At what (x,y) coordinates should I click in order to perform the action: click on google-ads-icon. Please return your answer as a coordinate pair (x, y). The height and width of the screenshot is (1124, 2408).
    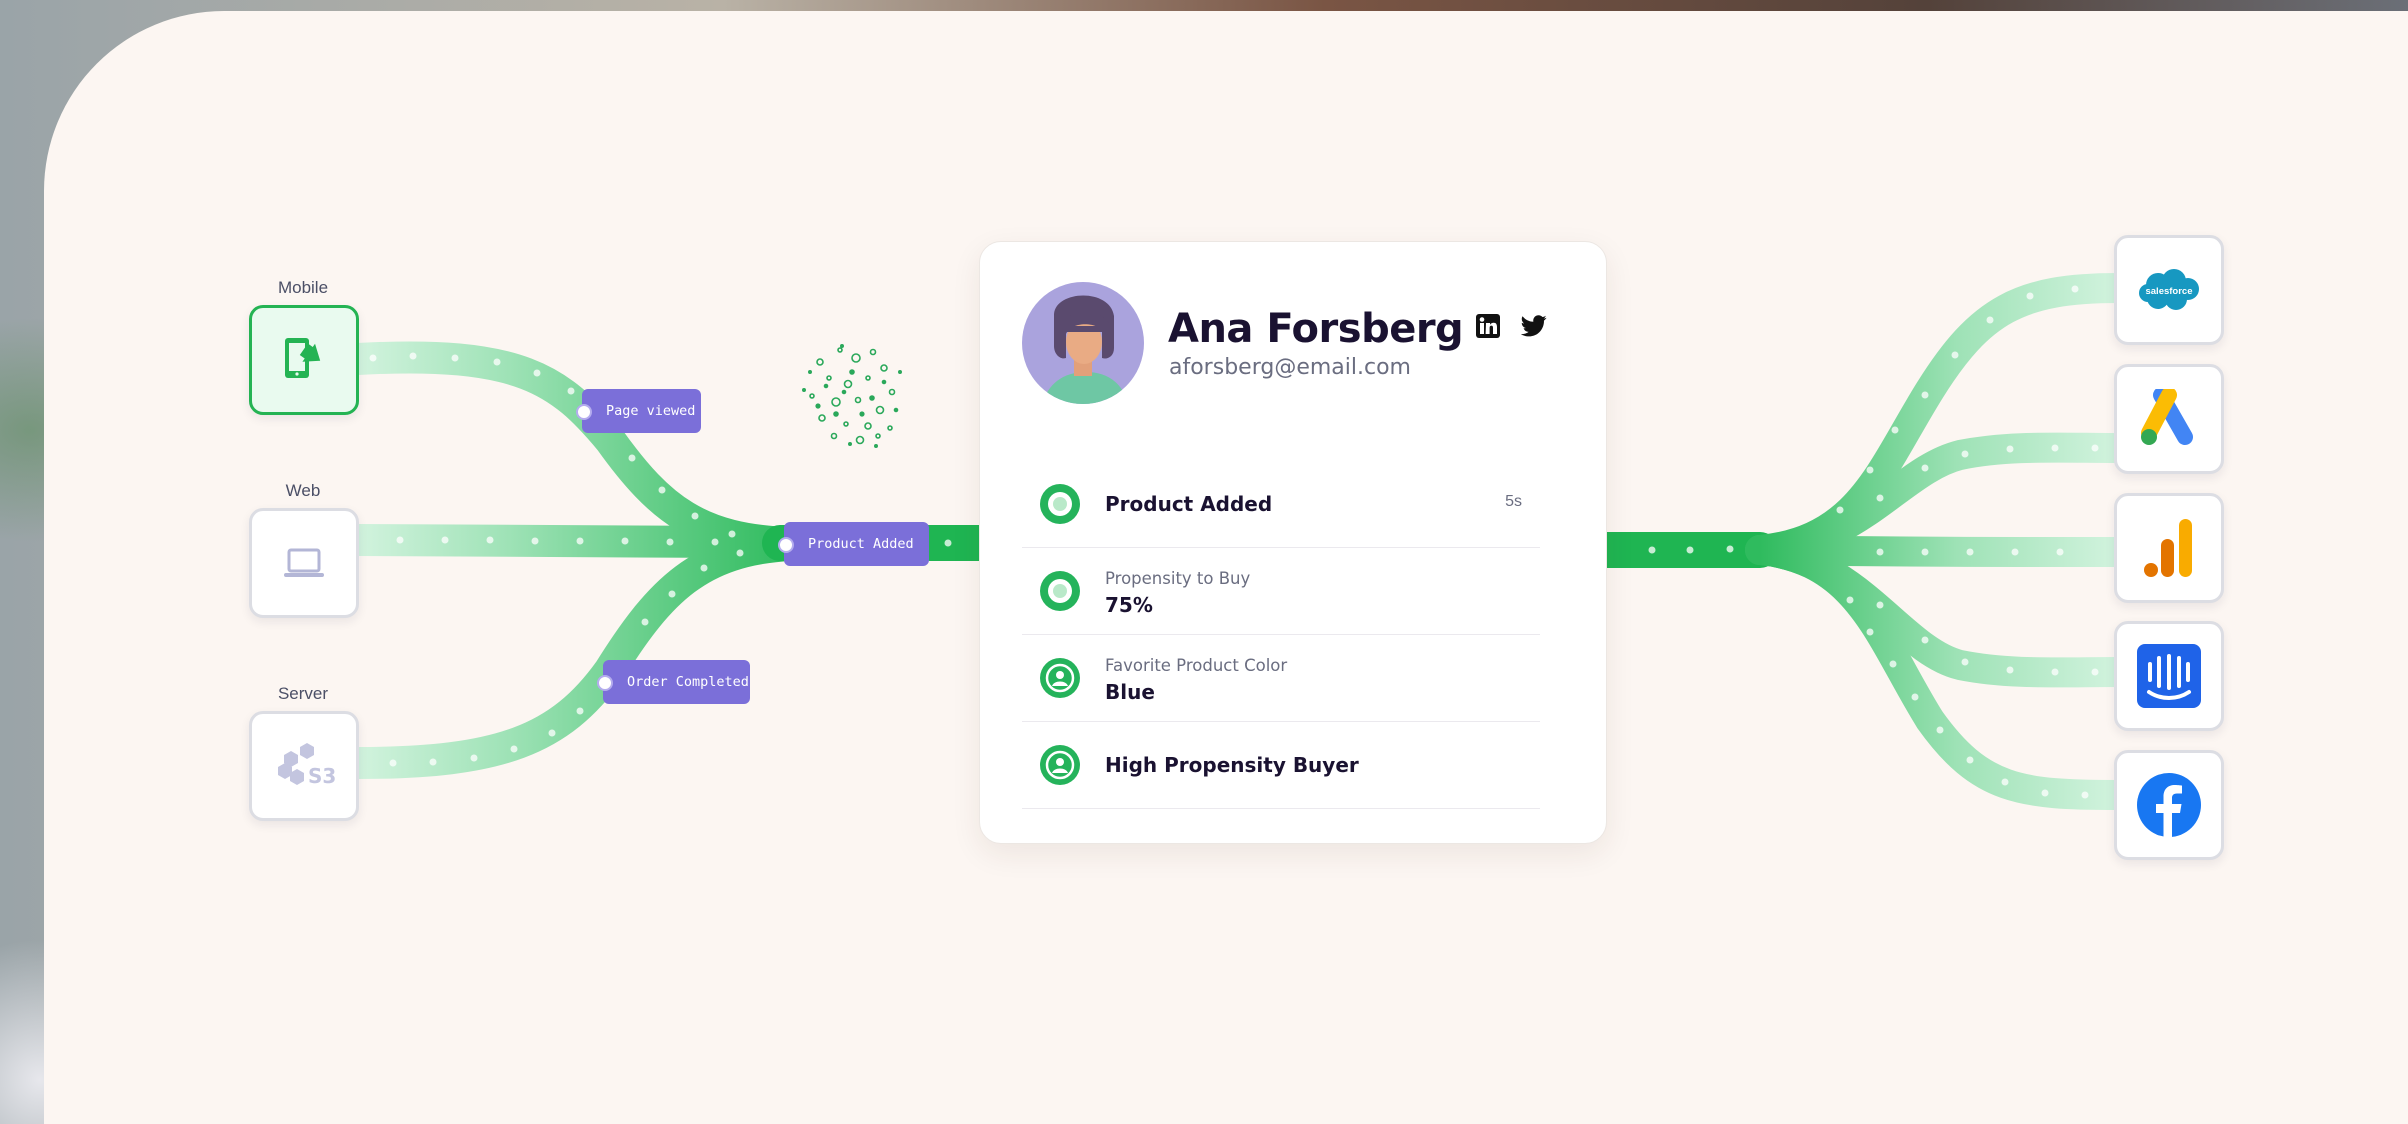
    Looking at the image, I should click on (2167, 417).